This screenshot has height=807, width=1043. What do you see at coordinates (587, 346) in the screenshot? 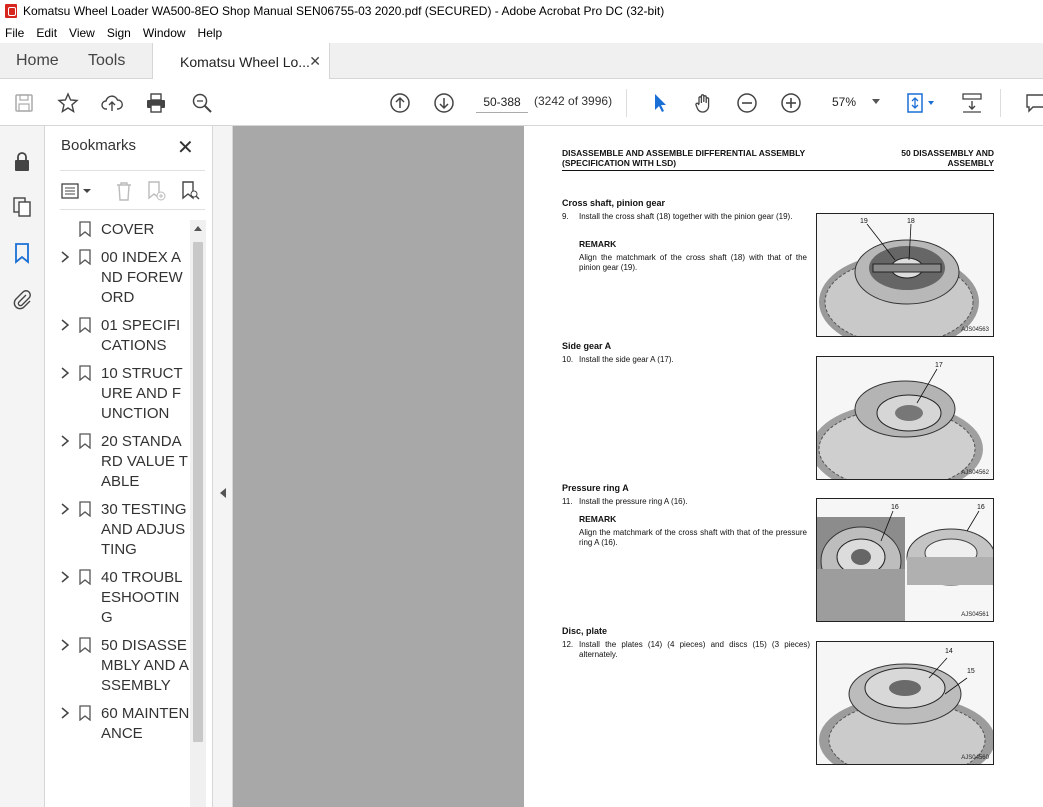
I see `section-title: Side gear A` at bounding box center [587, 346].